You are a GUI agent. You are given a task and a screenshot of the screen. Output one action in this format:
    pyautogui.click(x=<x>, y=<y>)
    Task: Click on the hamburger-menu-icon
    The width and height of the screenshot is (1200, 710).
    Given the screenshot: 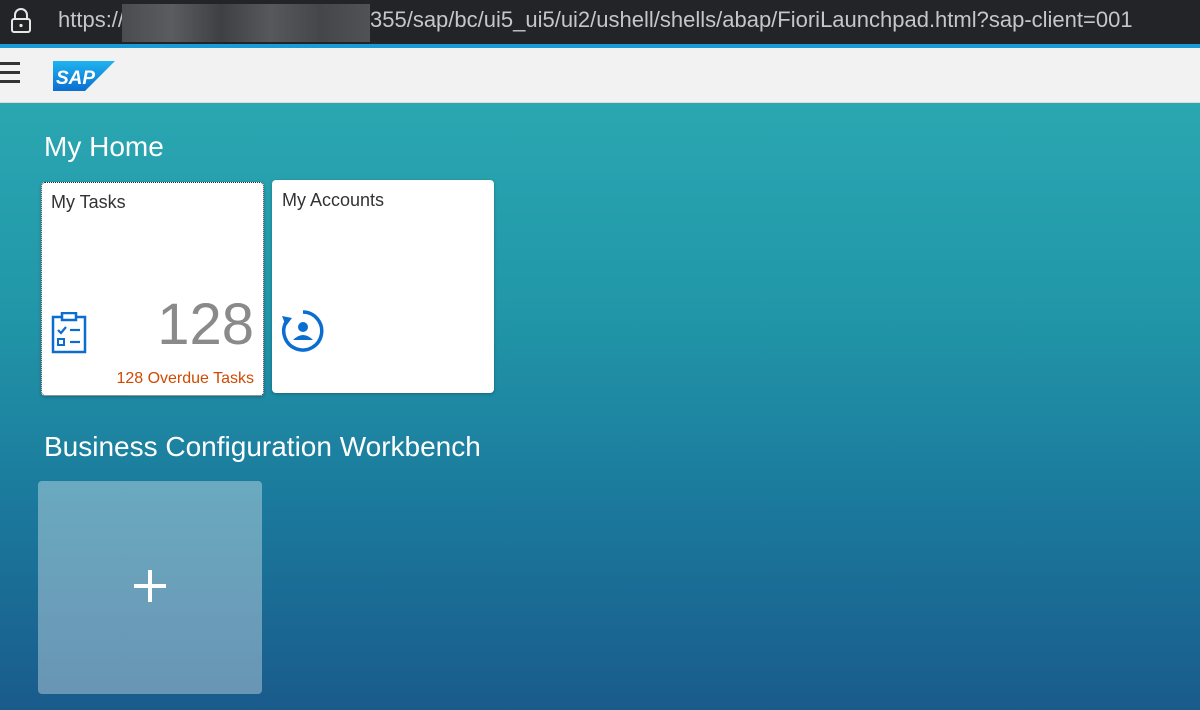 What is the action you would take?
    pyautogui.click(x=11, y=74)
    